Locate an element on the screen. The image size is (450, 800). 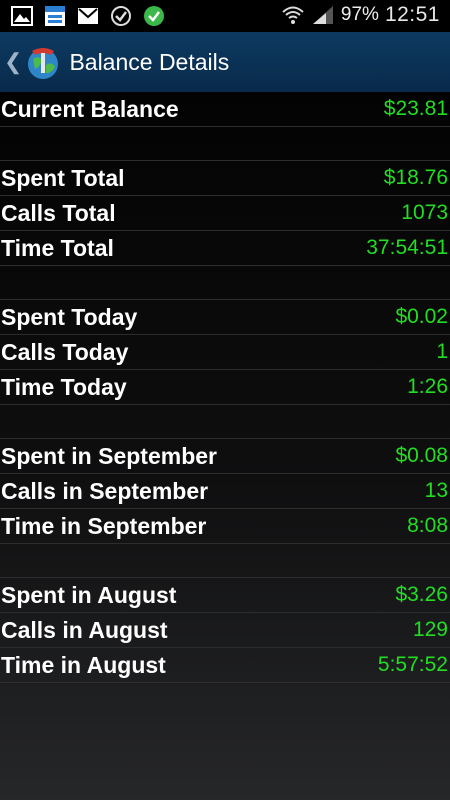
row-label: Spent Today is located at coordinates (69, 316).